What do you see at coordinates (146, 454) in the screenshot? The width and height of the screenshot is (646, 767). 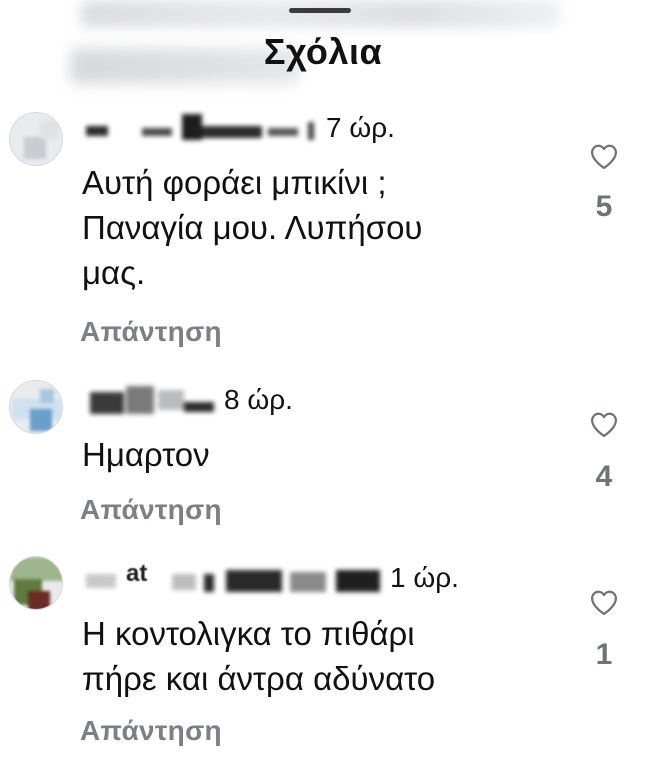 I see `comment-text-line: Ημαρτον` at bounding box center [146, 454].